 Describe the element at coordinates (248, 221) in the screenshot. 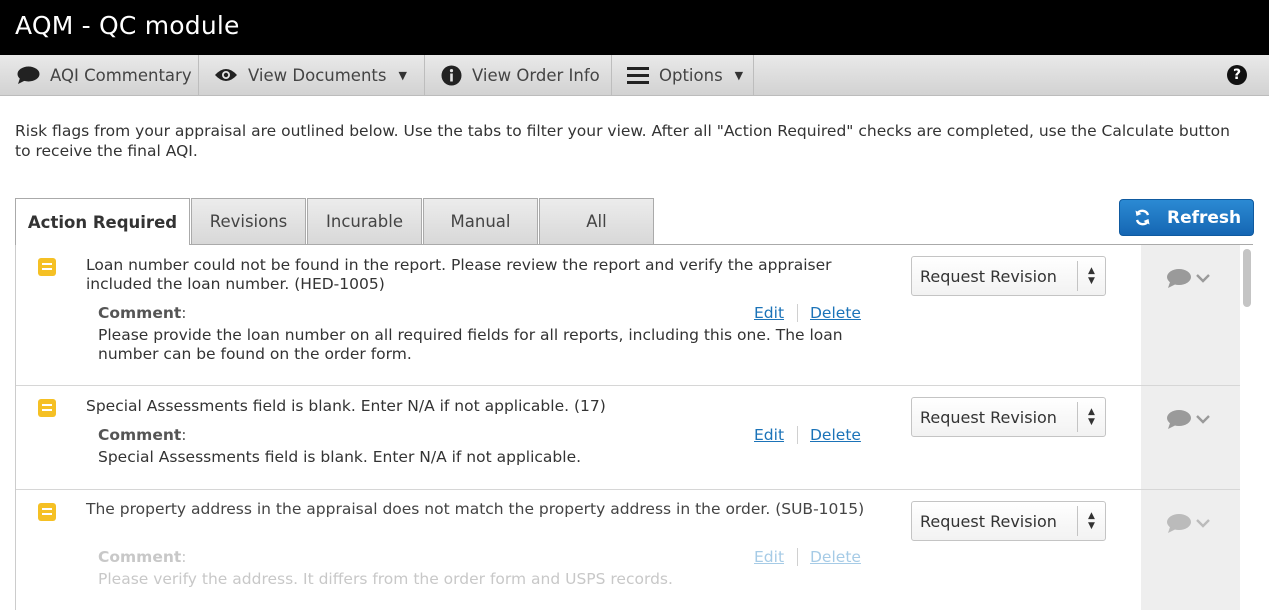

I see `tab-revisions: Revisions` at that location.